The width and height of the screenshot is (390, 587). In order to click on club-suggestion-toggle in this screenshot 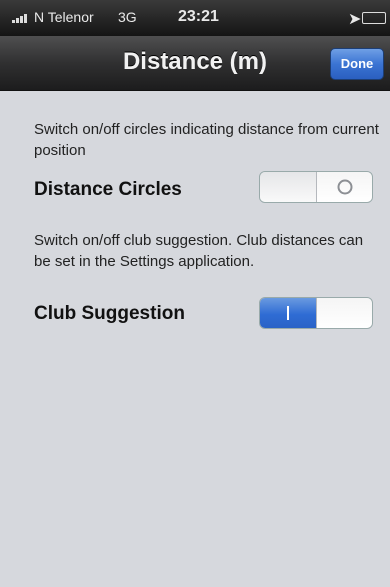, I will do `click(316, 313)`.